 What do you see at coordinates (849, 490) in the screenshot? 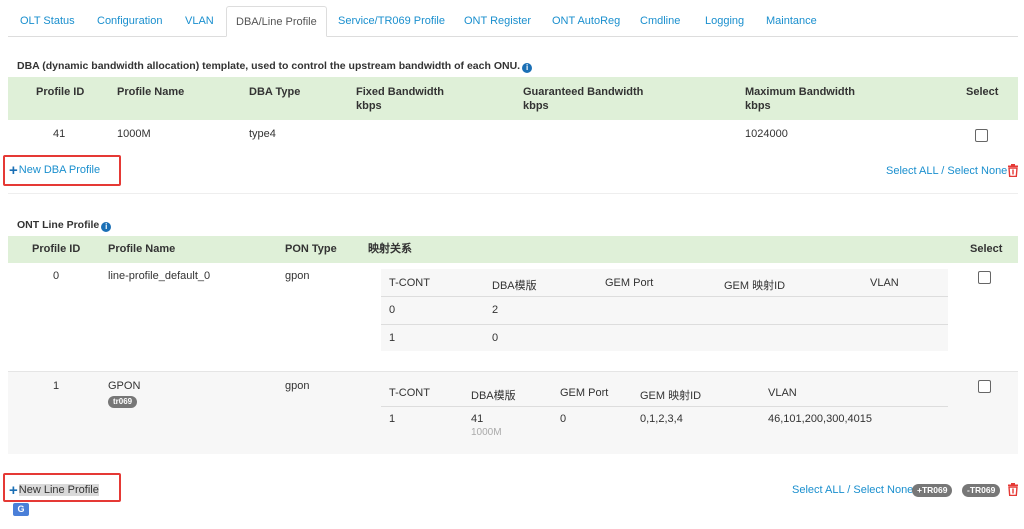
I see `line-slash: /` at bounding box center [849, 490].